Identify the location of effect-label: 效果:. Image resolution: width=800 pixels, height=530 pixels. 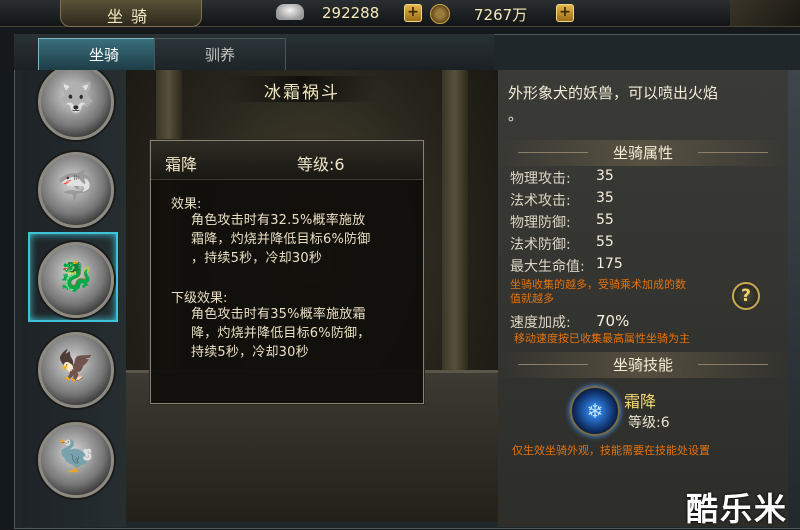
(186, 204).